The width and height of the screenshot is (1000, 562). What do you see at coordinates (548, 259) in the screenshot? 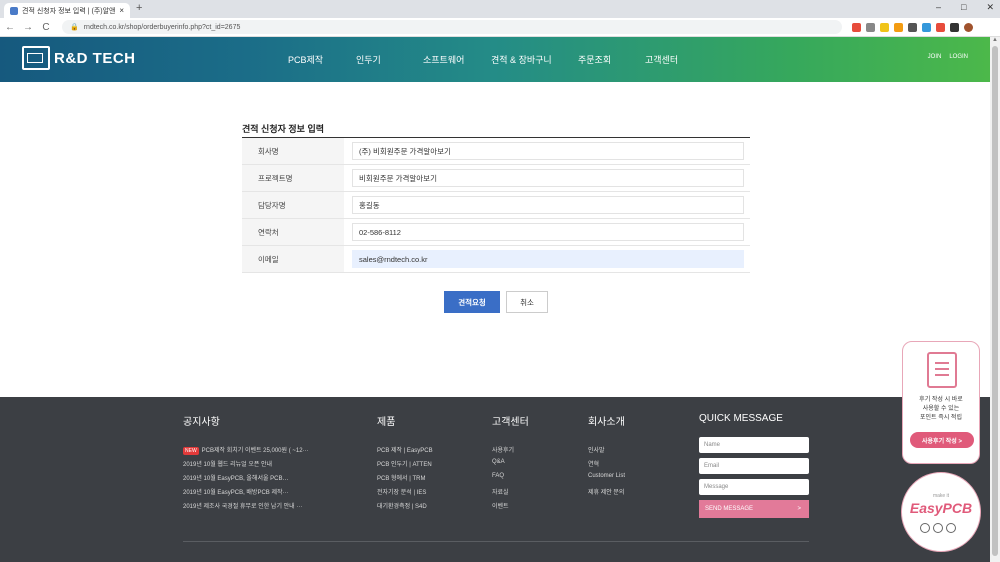
I see `email-field: sales@rndtech.co.kr` at bounding box center [548, 259].